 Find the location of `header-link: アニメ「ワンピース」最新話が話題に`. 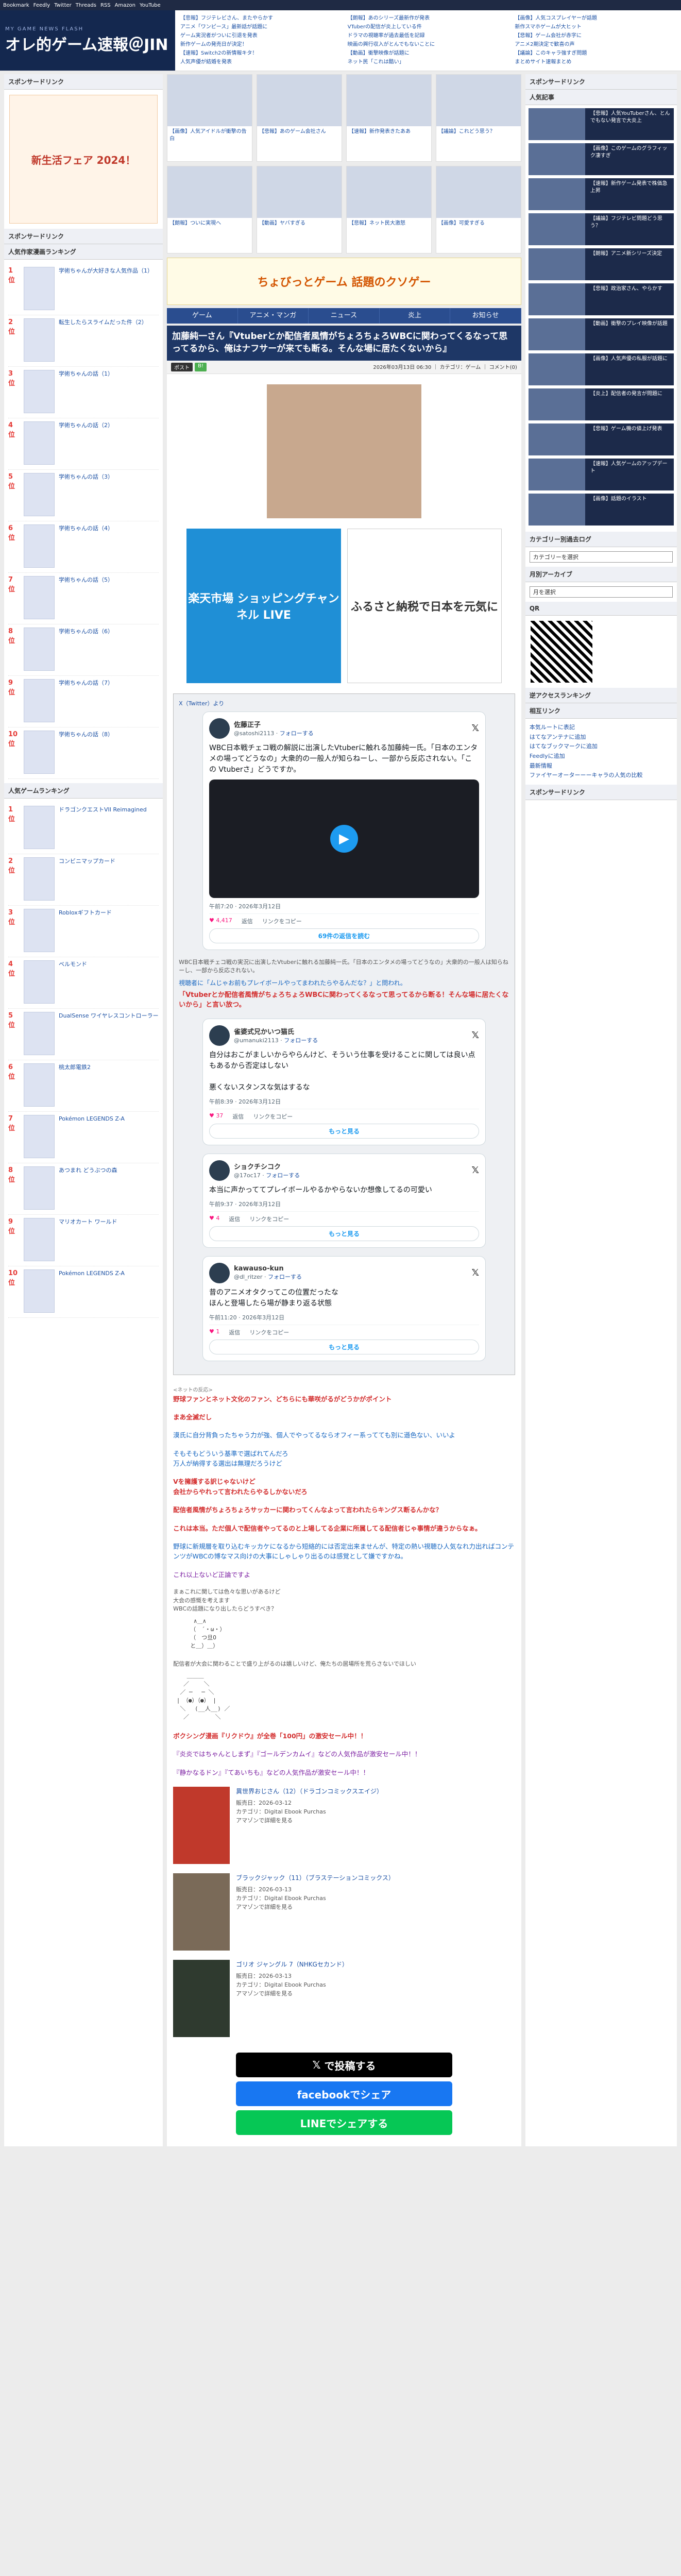

header-link: アニメ「ワンピース」最新話が話題に is located at coordinates (261, 26).